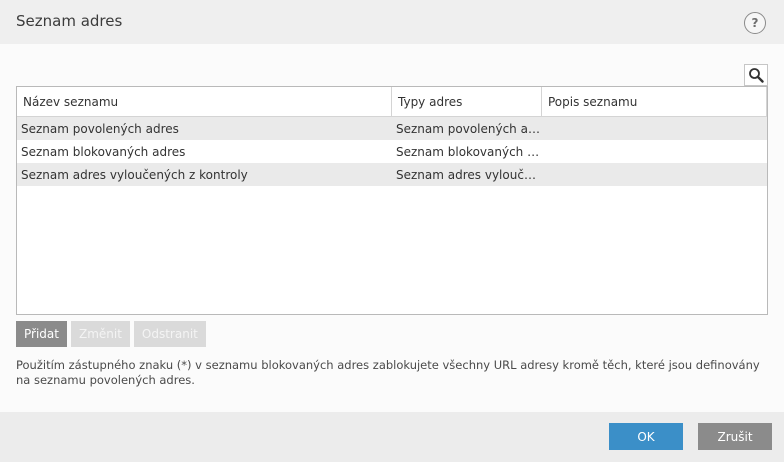  I want to click on dialog-footer: OK Zrušit, so click(392, 437).